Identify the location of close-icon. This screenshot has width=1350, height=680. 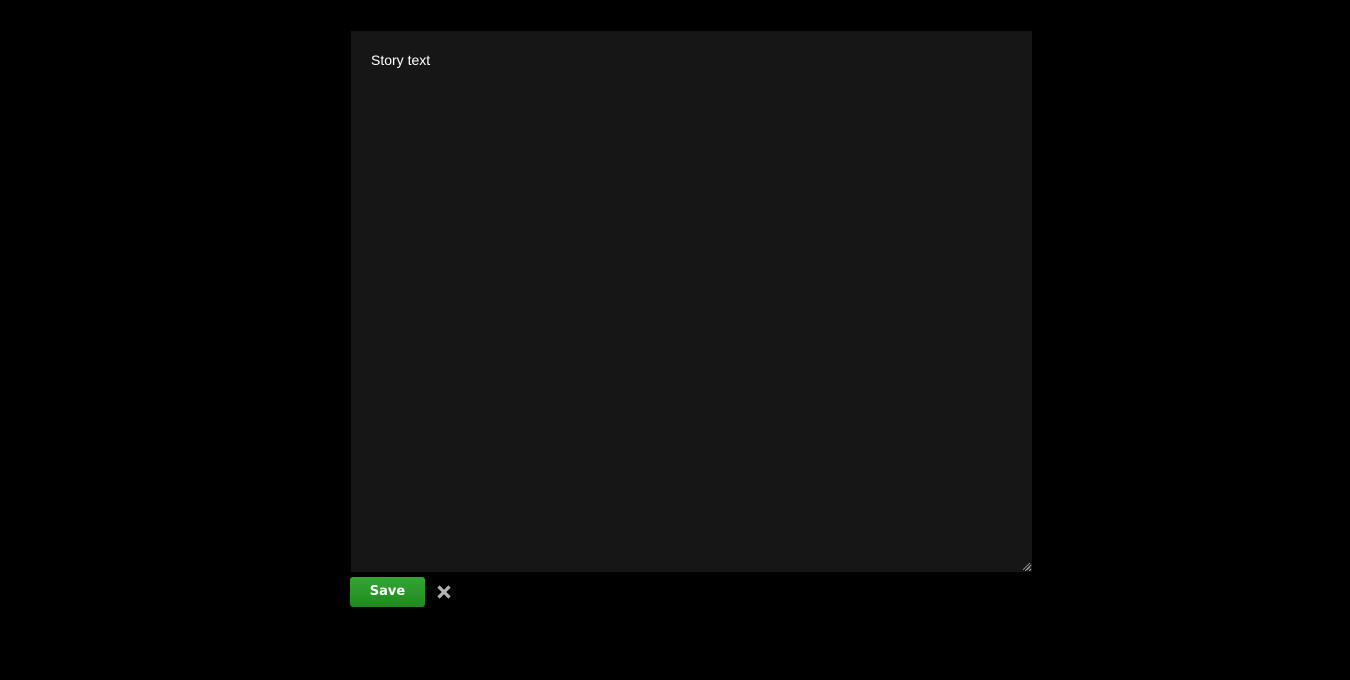
(444, 592).